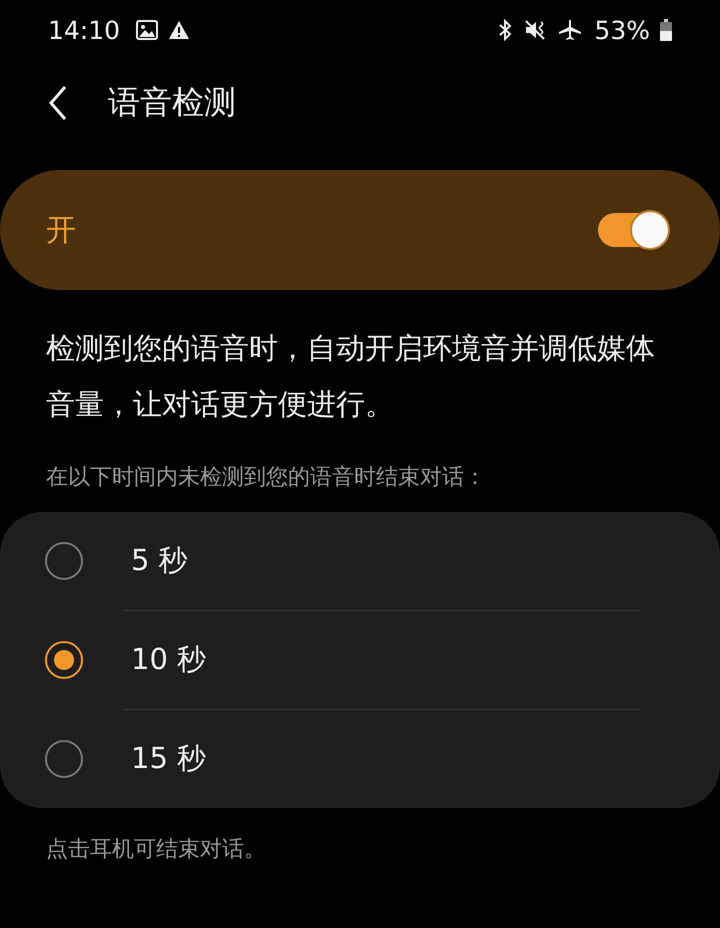 The width and height of the screenshot is (720, 928). I want to click on option-label: 5 秒, so click(159, 561).